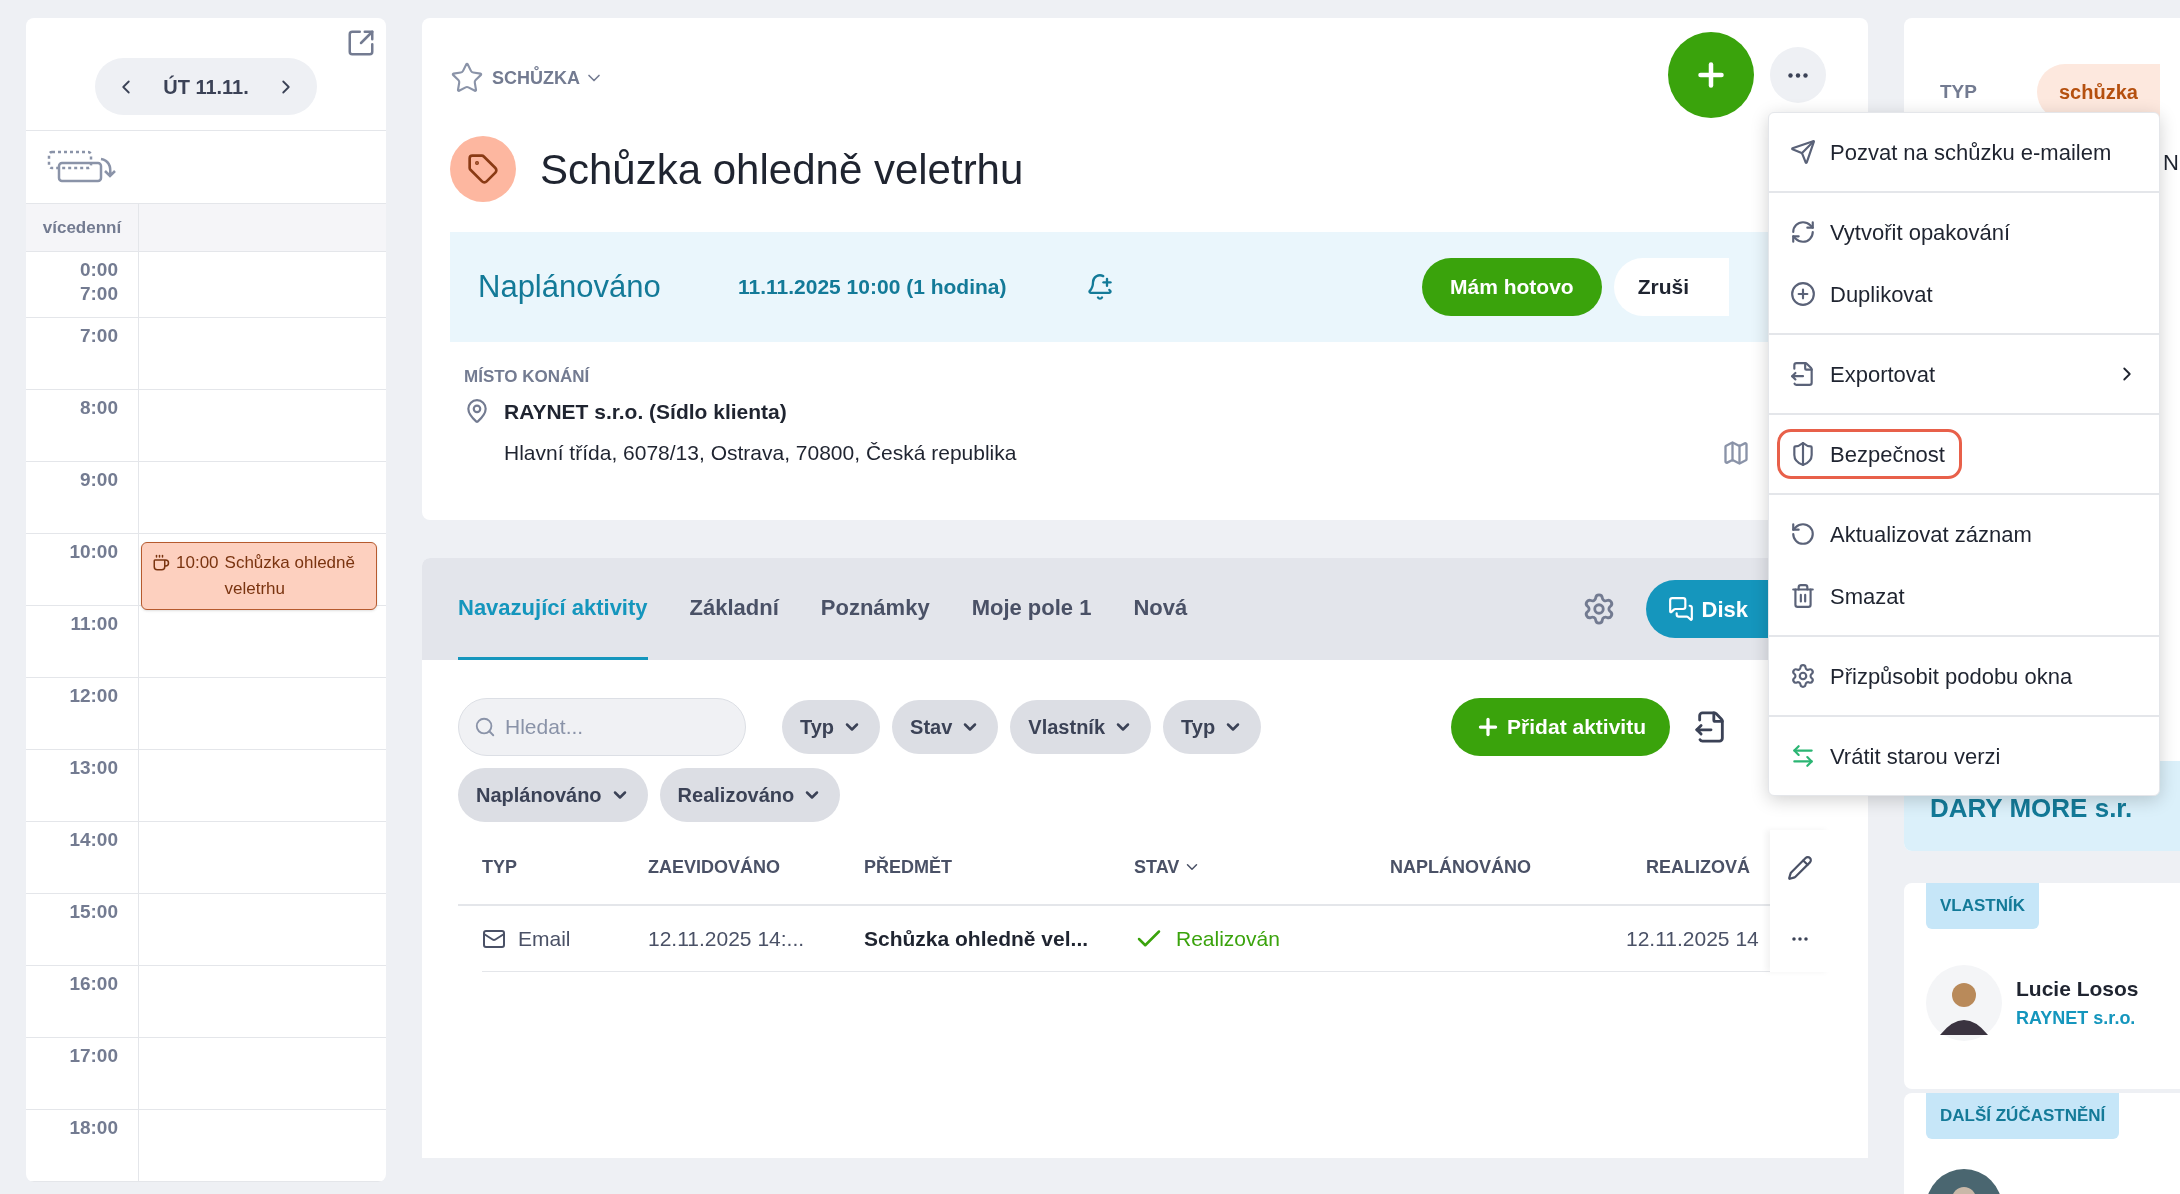 Image resolution: width=2180 pixels, height=1194 pixels. Describe the element at coordinates (760, 453) in the screenshot. I see `location-address: Hlavní třída, 6078/13, Ostrava, 70800, Česká republika` at that location.